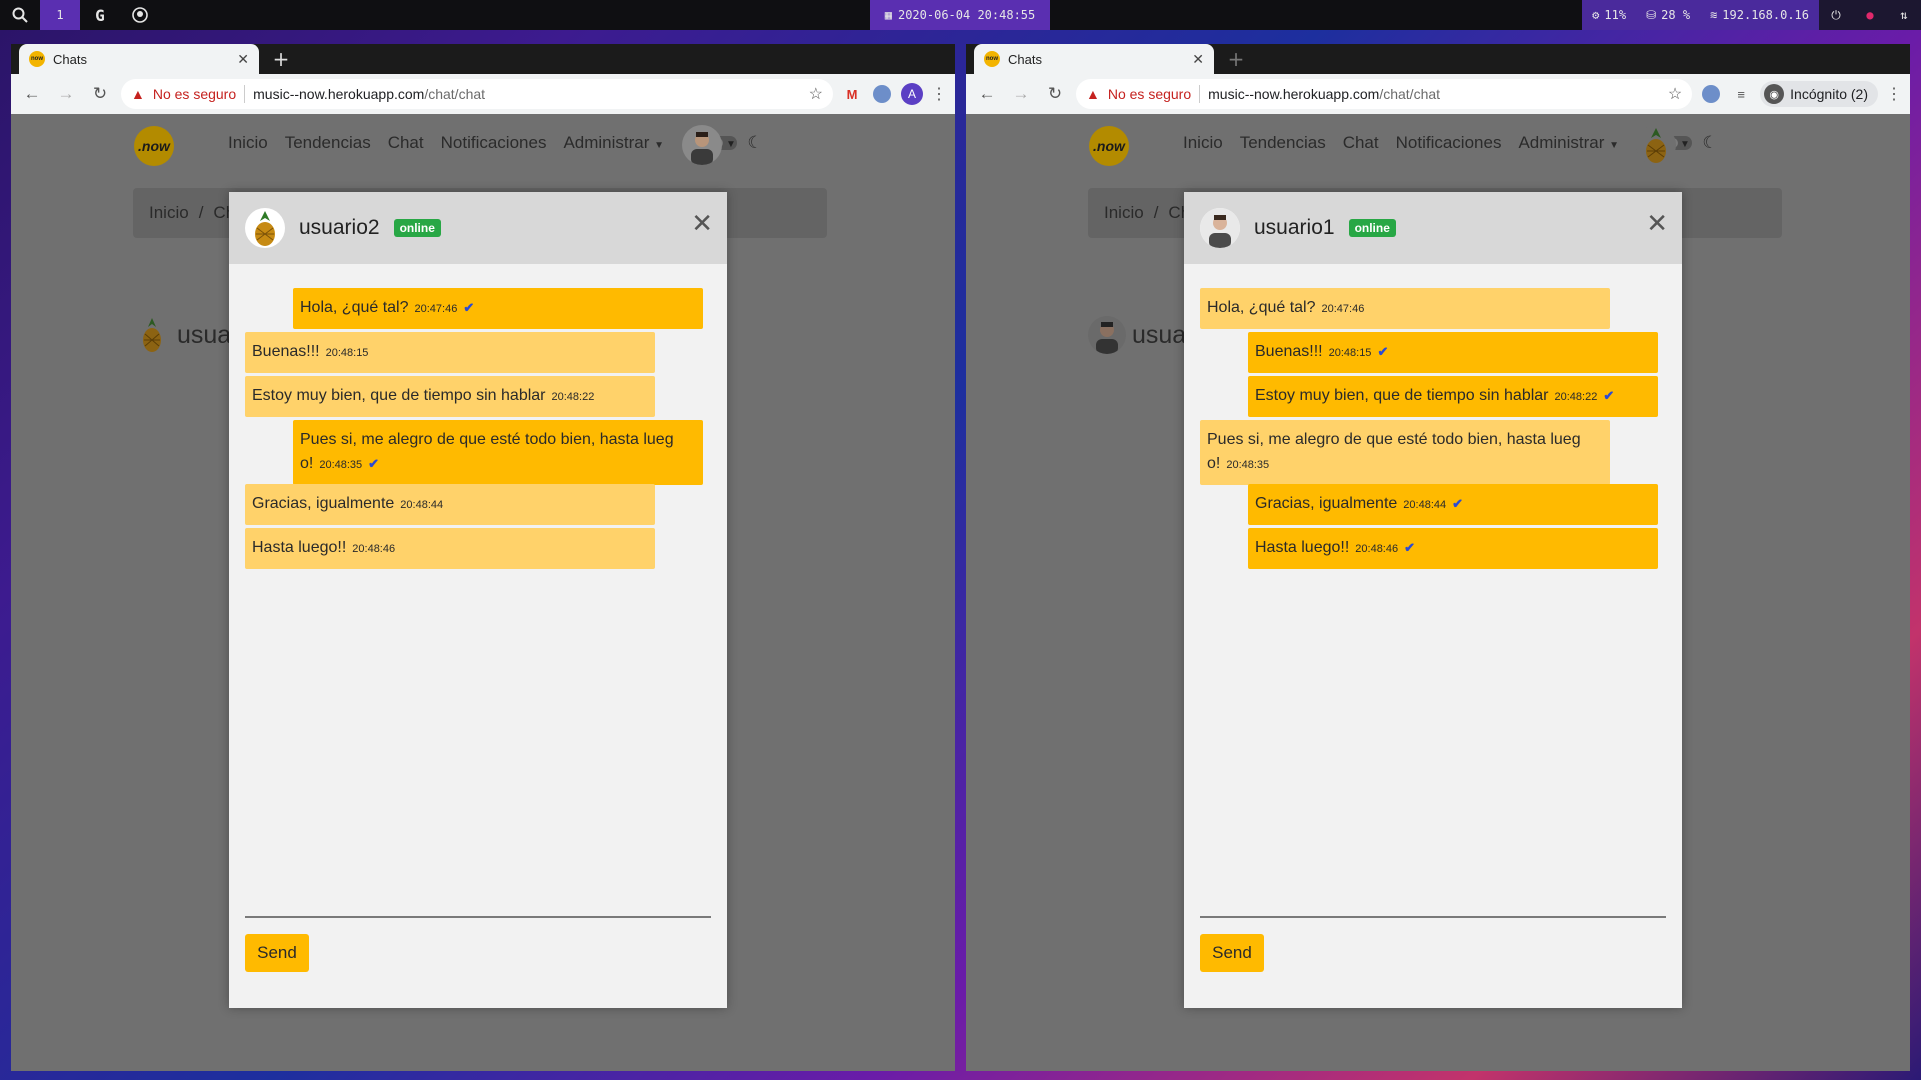  I want to click on online-badge: online, so click(1372, 228).